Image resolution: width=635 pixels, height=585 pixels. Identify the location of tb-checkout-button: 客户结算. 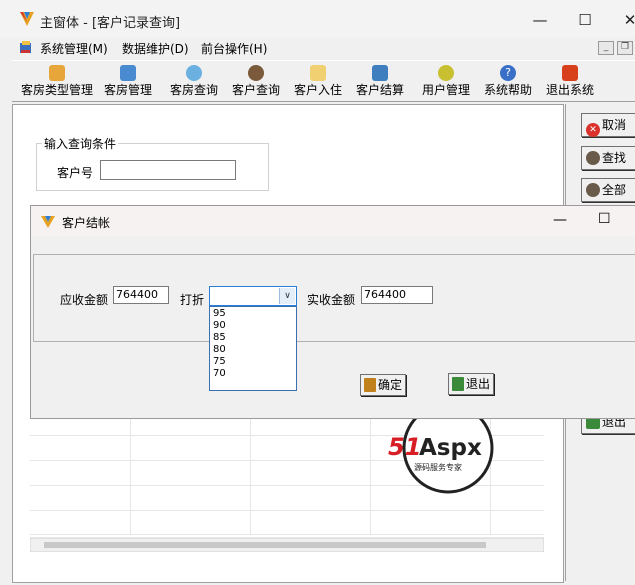
(380, 81).